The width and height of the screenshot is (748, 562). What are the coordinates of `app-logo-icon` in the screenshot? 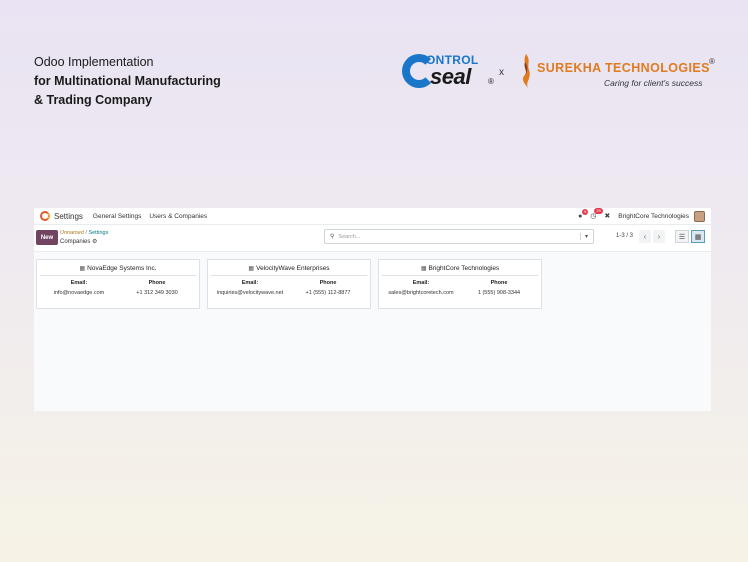 It's located at (45, 216).